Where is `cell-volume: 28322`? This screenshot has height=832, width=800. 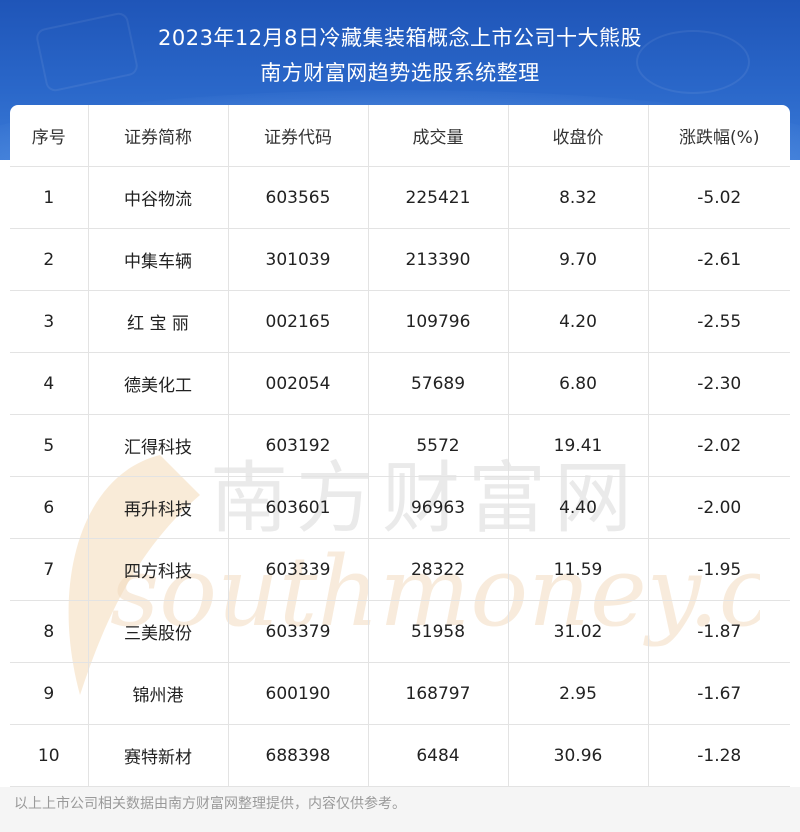
cell-volume: 28322 is located at coordinates (438, 569).